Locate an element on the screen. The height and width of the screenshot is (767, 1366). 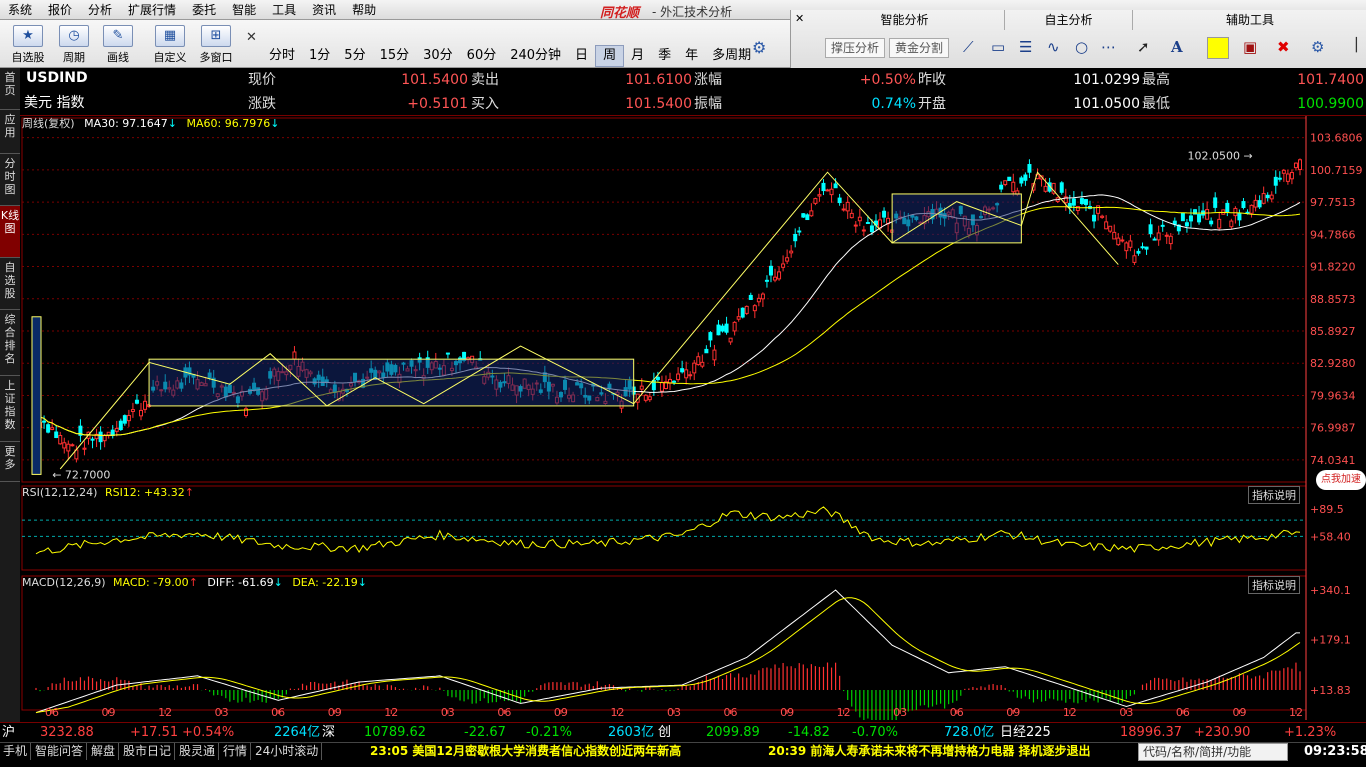
color-picker is located at coordinates (1218, 48).